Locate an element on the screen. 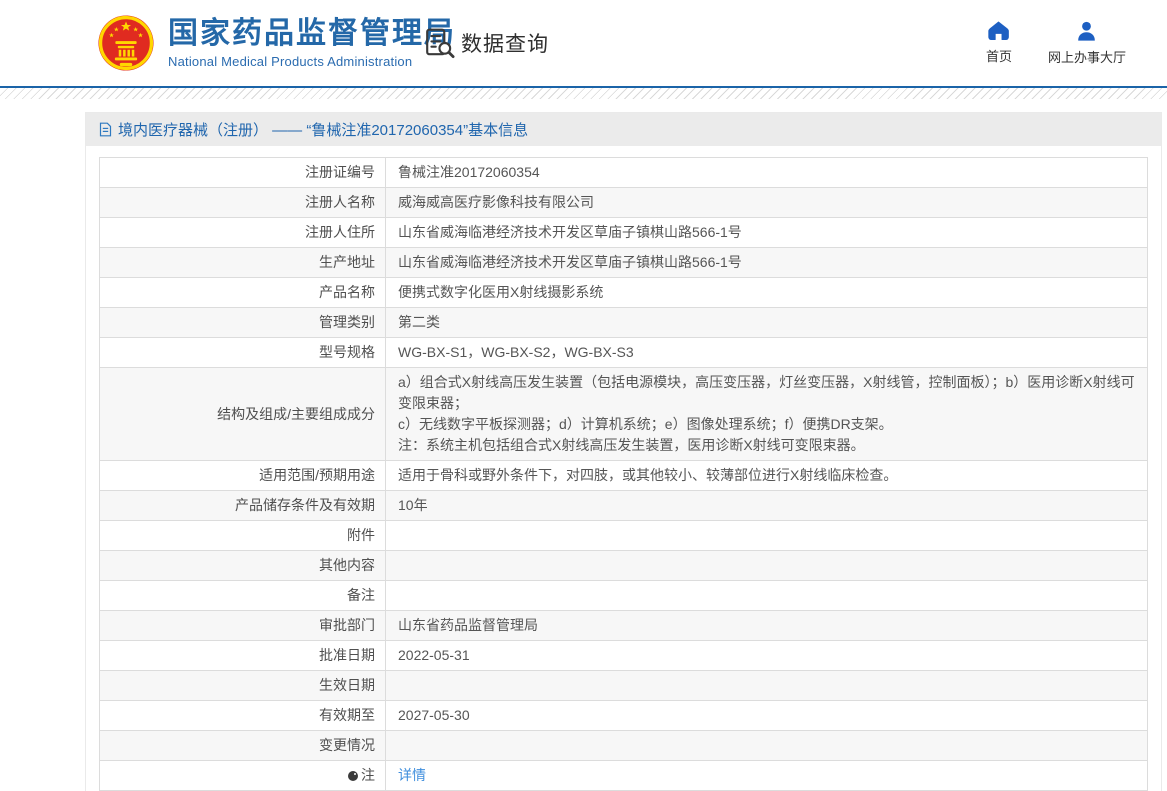 The height and width of the screenshot is (791, 1167). table-row: 注册人名称 威海威高医疗影像科技有限公司 is located at coordinates (623, 202).